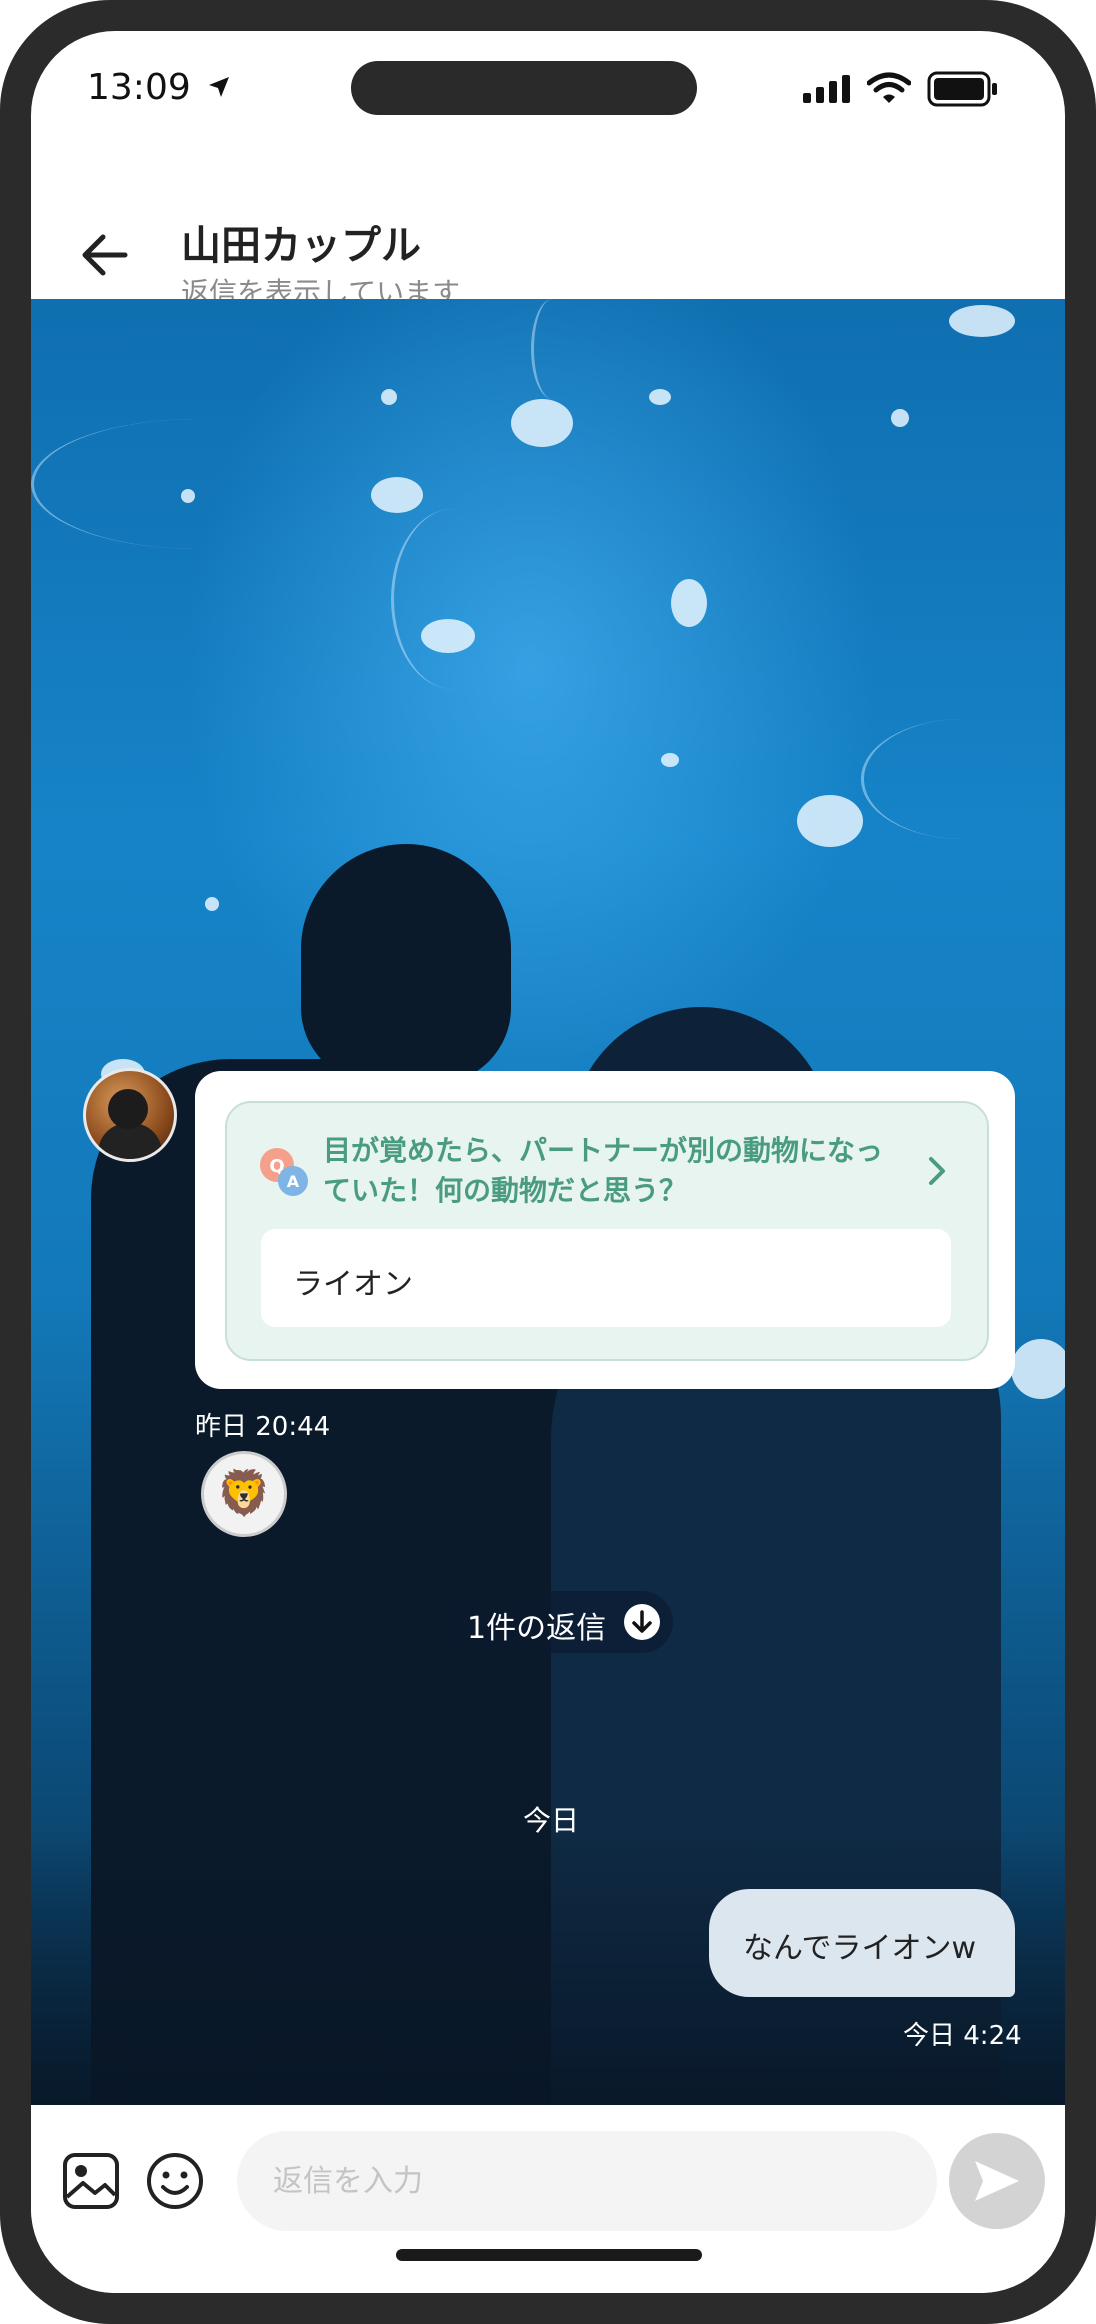 This screenshot has width=1096, height=2324. Describe the element at coordinates (962, 89) in the screenshot. I see `battery-icon` at that location.